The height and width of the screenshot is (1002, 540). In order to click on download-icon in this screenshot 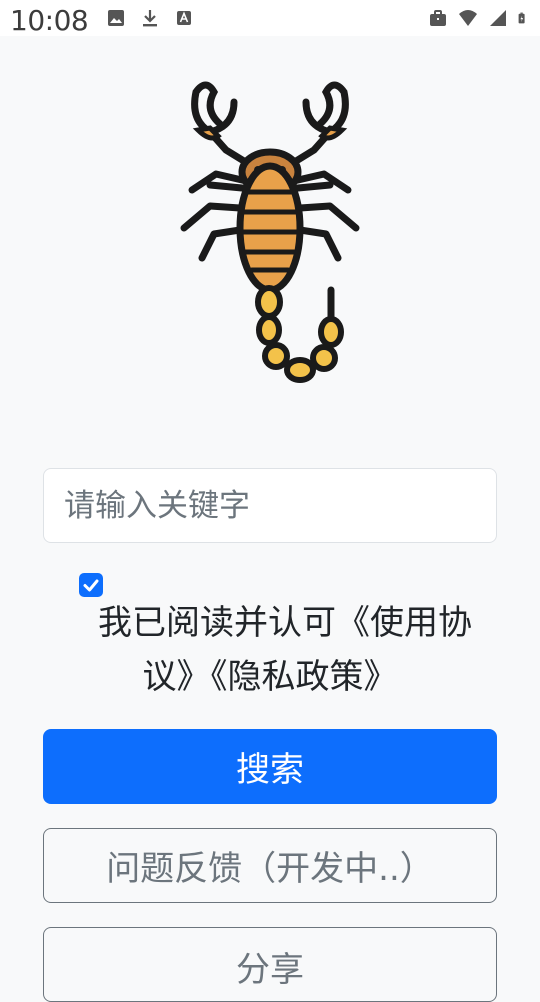, I will do `click(150, 18)`.